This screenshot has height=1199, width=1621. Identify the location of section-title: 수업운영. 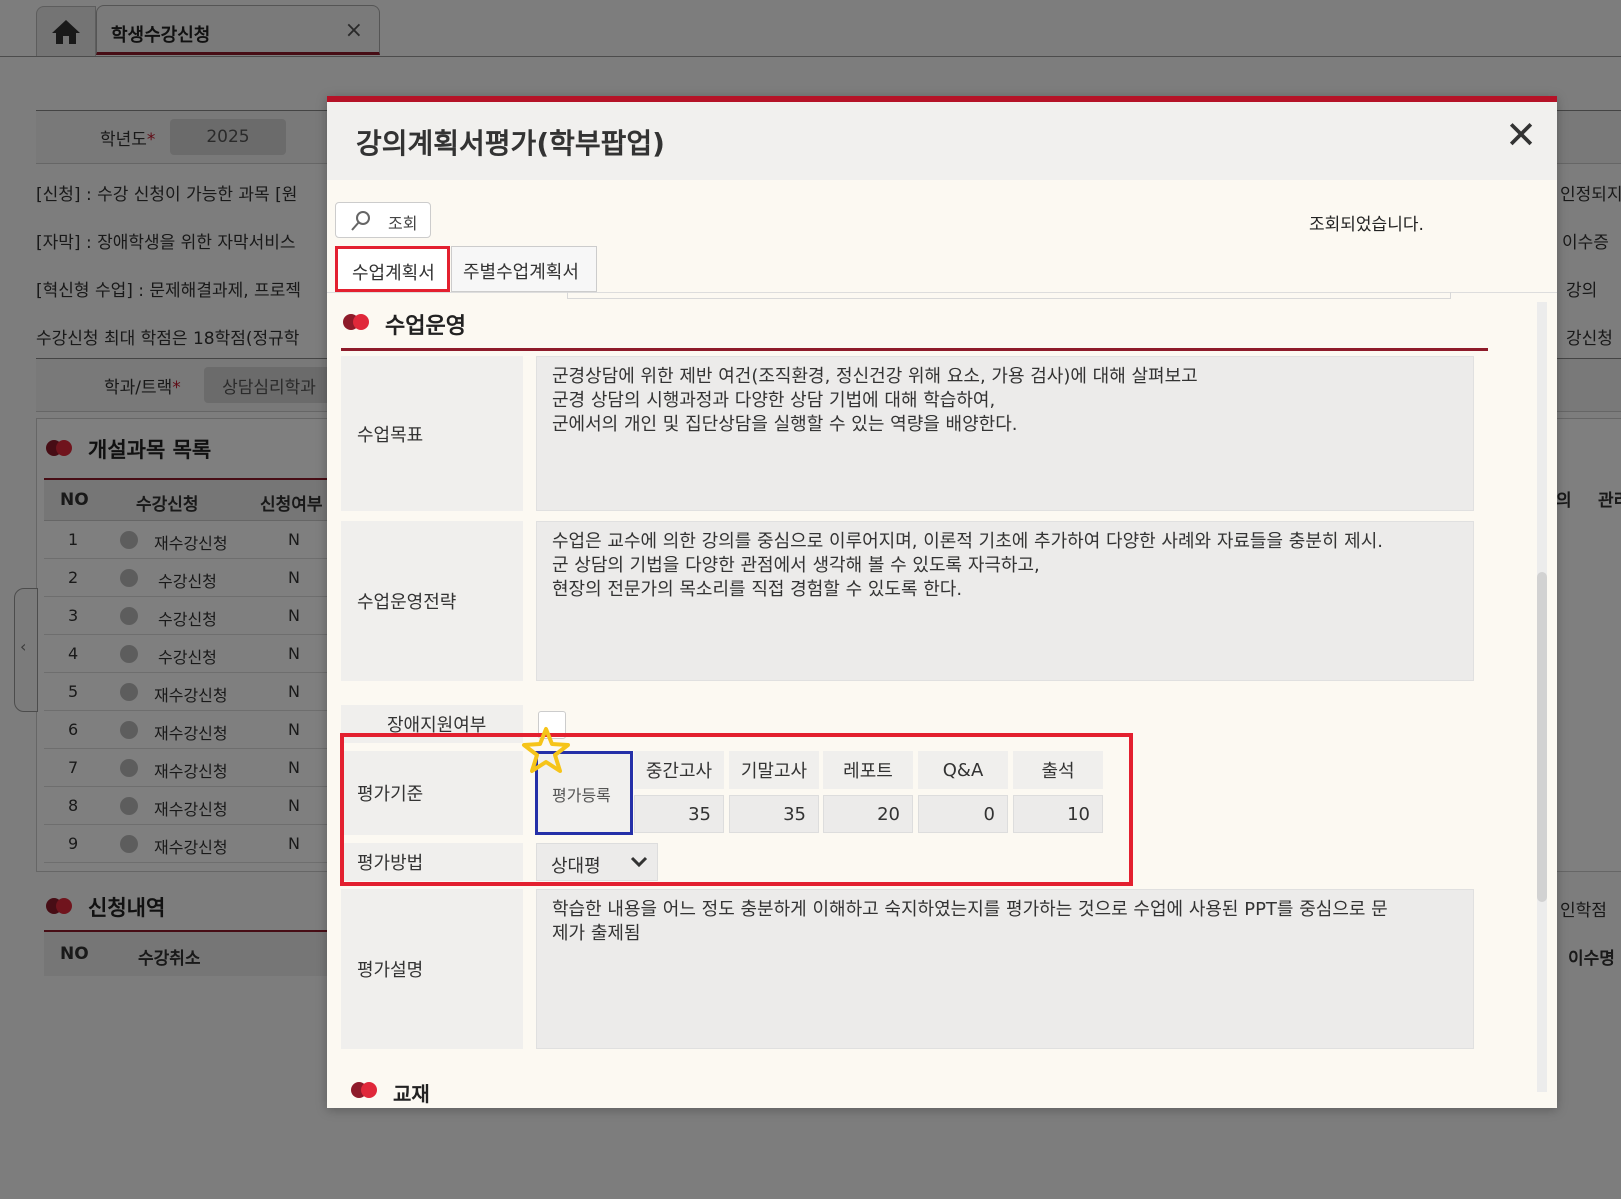
(425, 326).